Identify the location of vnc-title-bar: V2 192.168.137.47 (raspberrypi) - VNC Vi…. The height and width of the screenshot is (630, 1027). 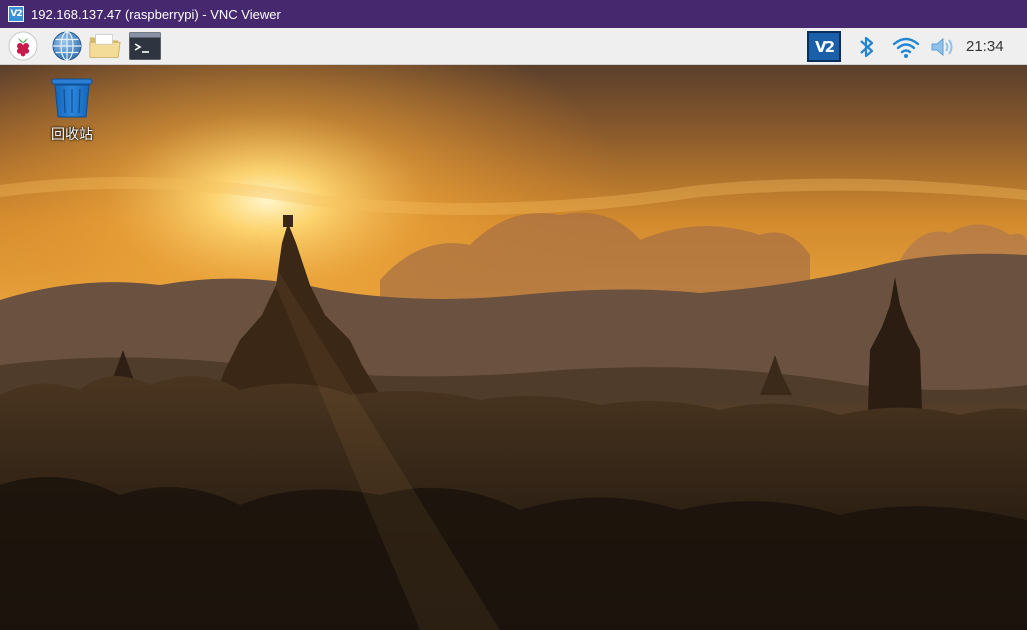
(513, 14).